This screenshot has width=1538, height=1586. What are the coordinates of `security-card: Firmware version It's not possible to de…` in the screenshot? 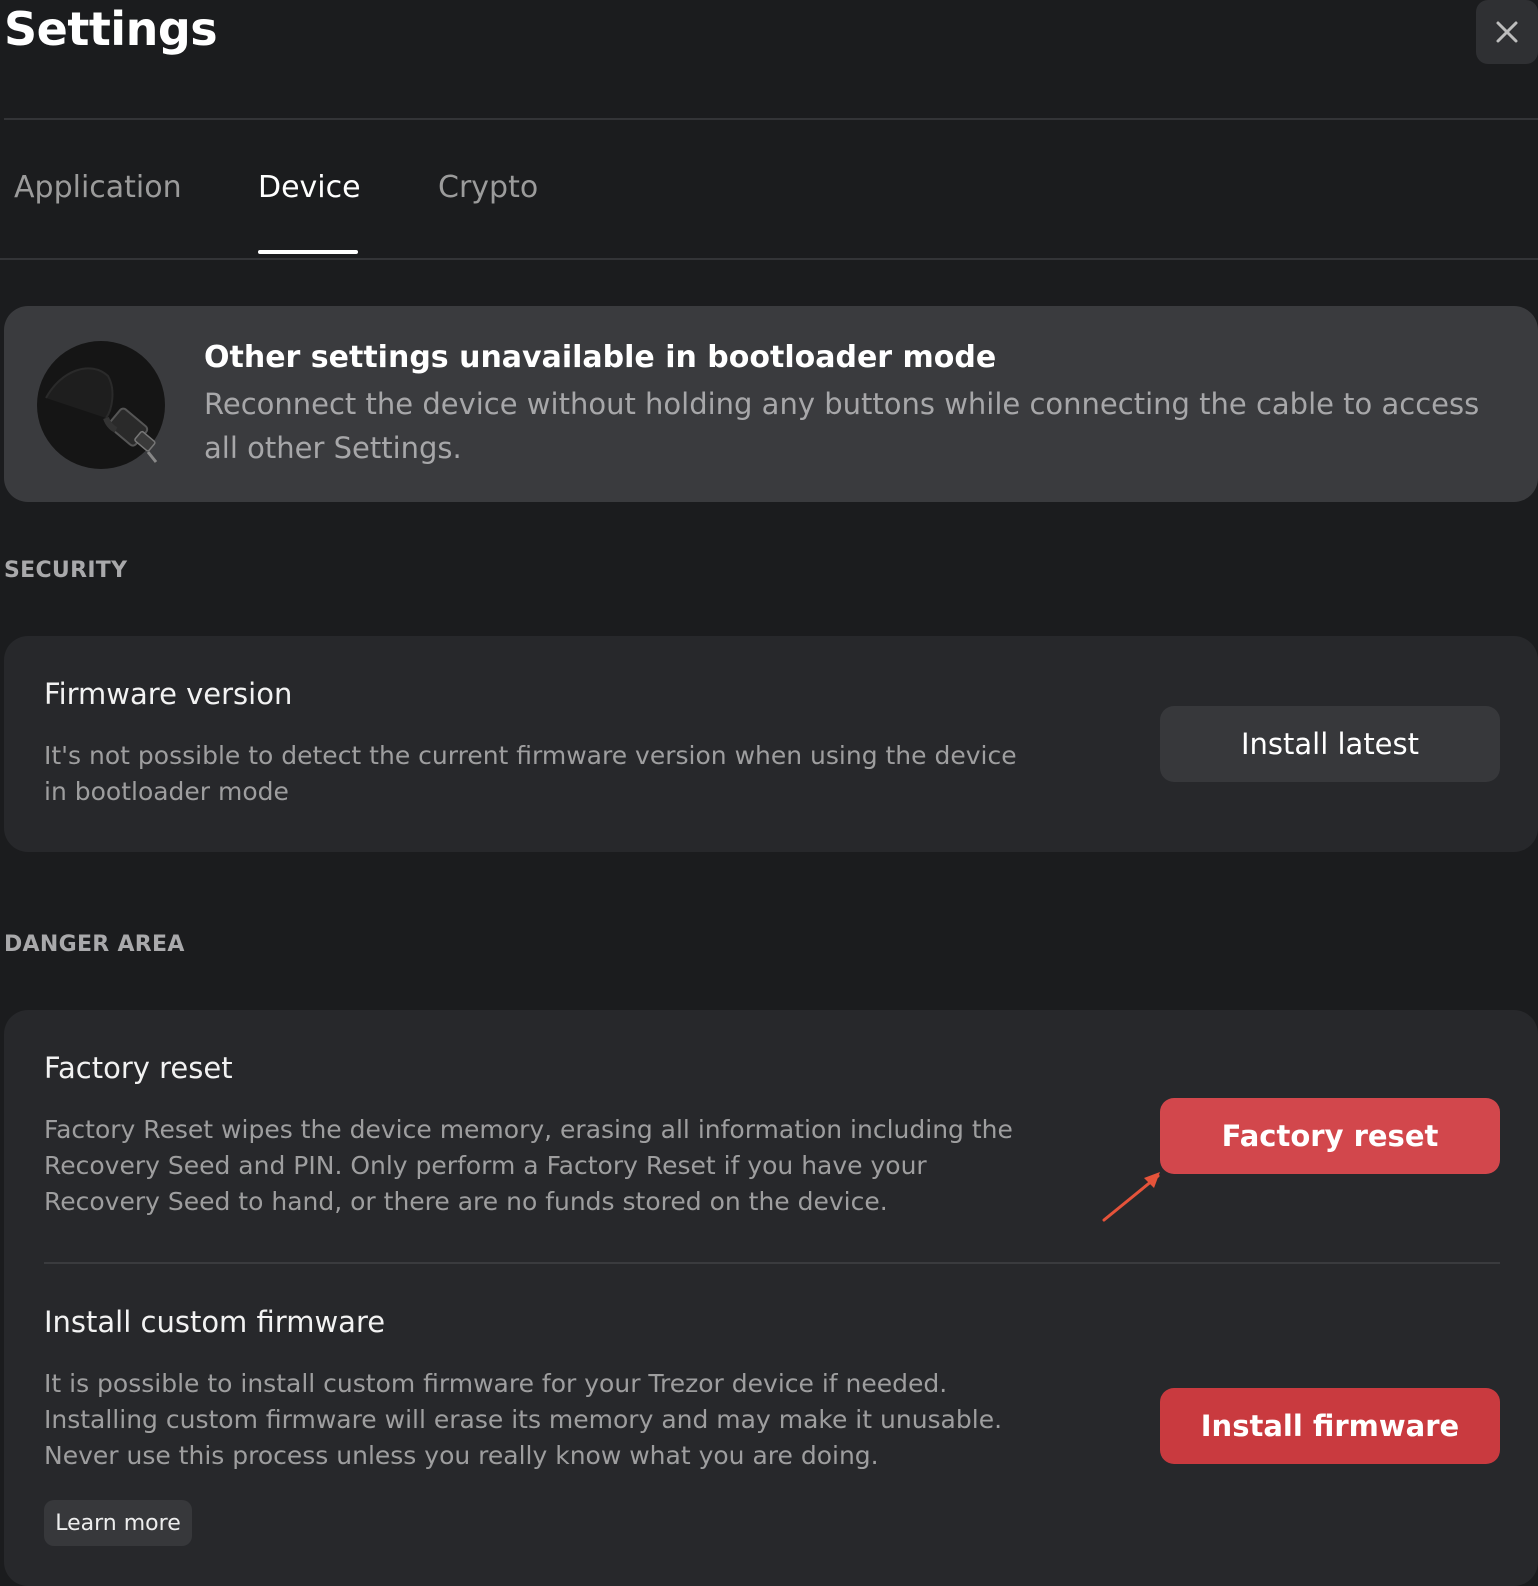 It's located at (771, 744).